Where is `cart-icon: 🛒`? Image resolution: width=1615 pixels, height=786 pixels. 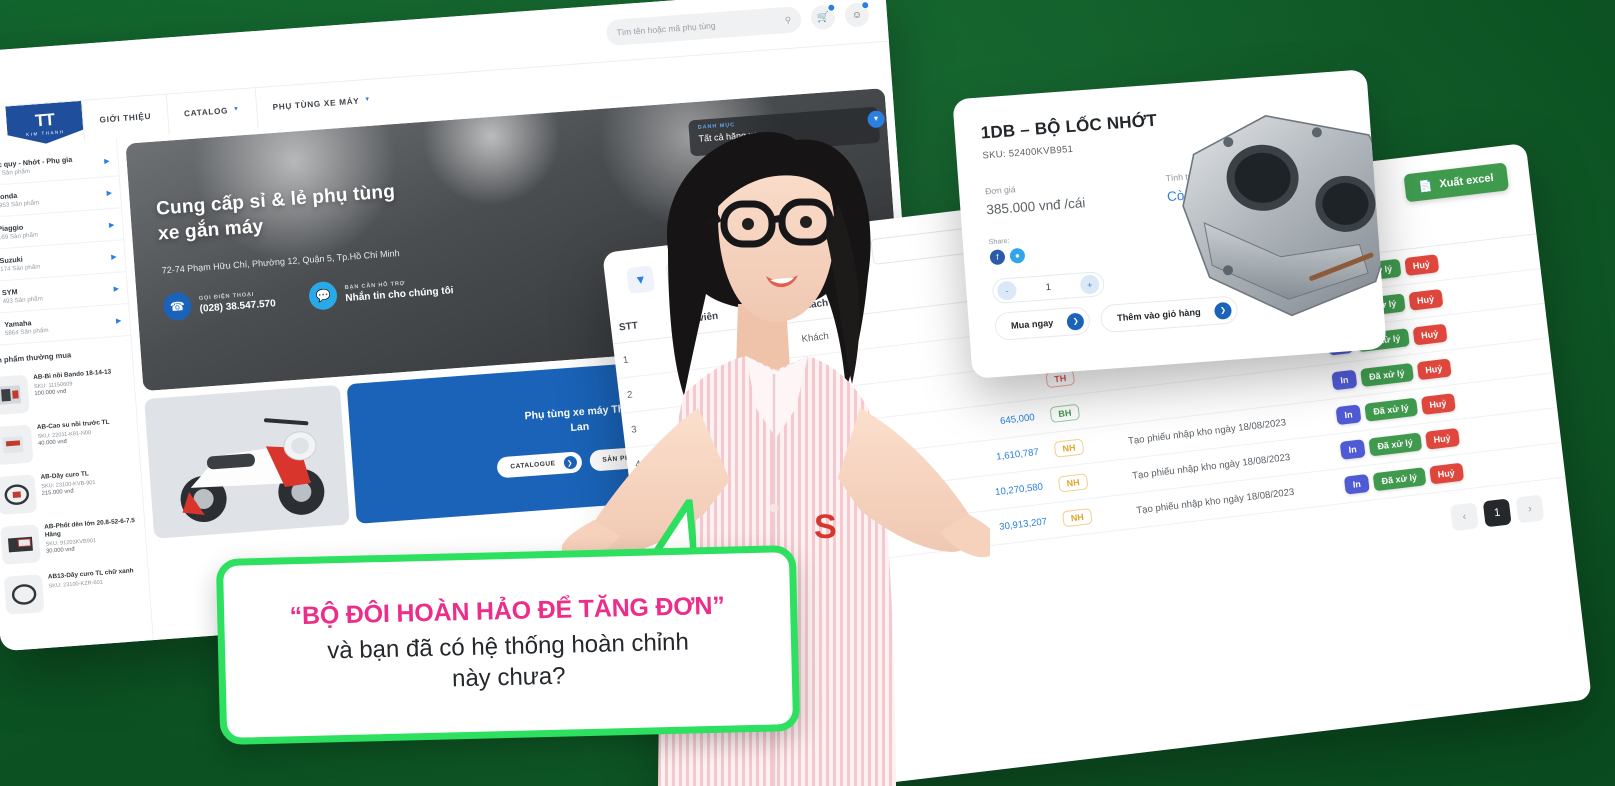 cart-icon: 🛒 is located at coordinates (823, 17).